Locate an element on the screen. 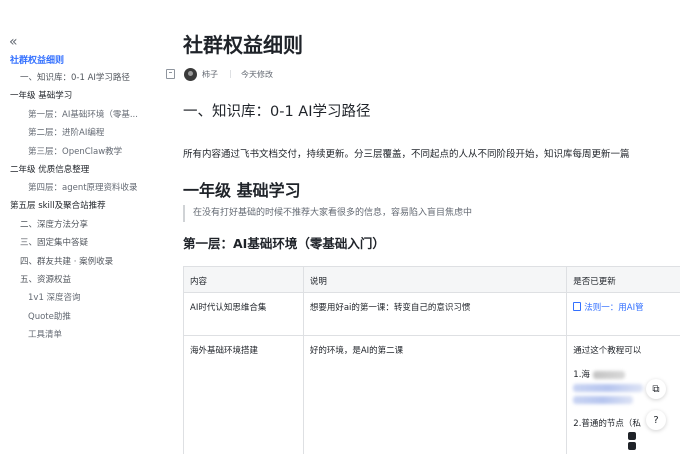  toc-item-layer5: 第五层 skill及聚合站推荐 is located at coordinates (58, 206).